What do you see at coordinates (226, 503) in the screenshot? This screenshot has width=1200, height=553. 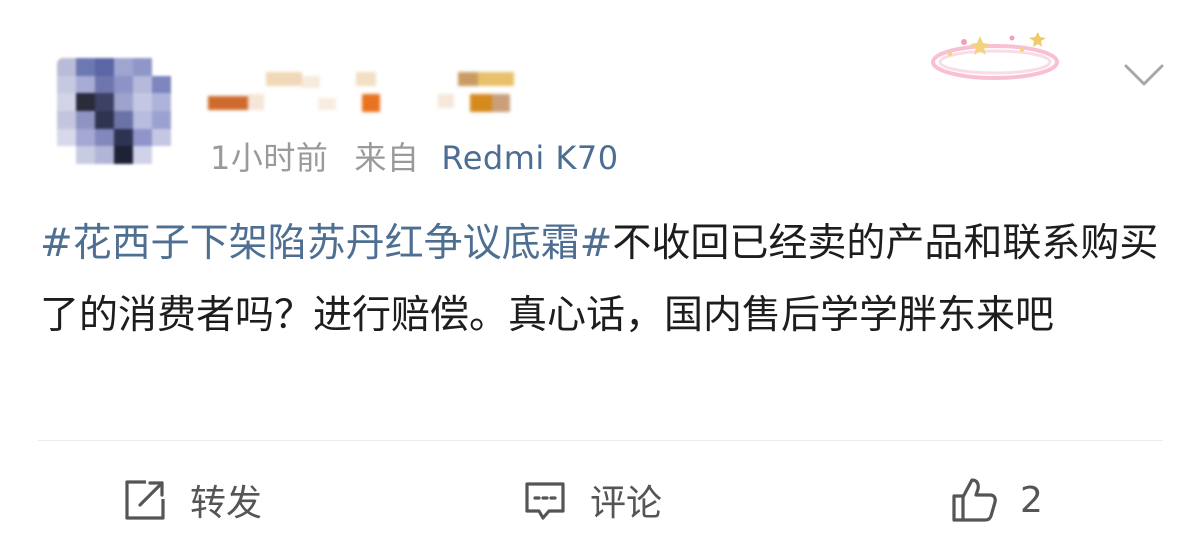 I see `repost-label: 转发` at bounding box center [226, 503].